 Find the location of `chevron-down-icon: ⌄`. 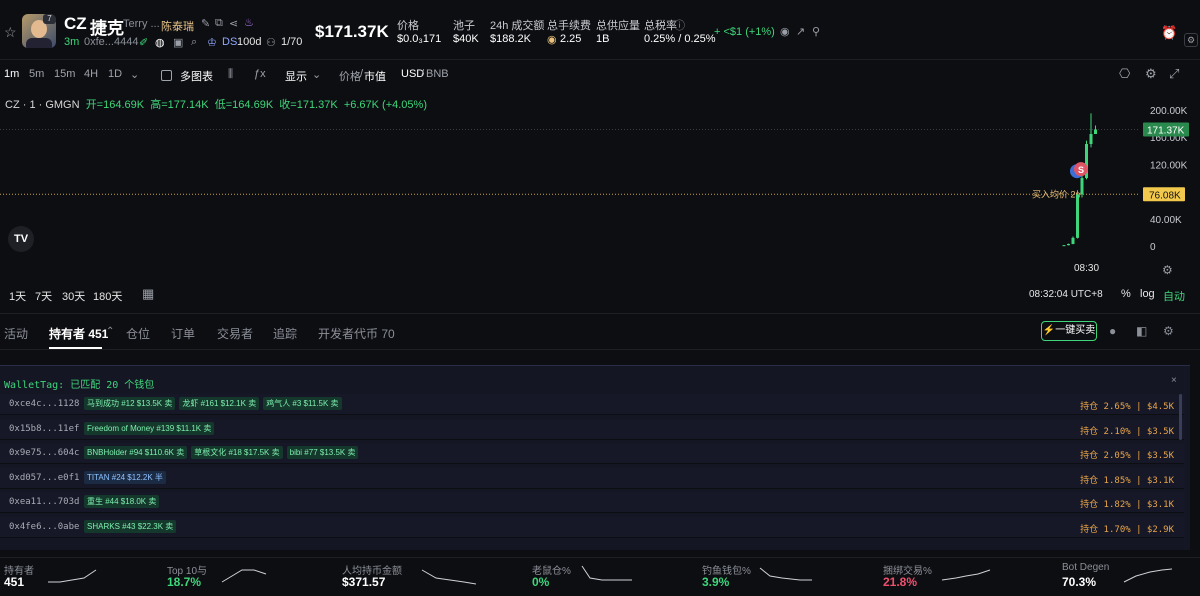

chevron-down-icon: ⌄ is located at coordinates (134, 74).